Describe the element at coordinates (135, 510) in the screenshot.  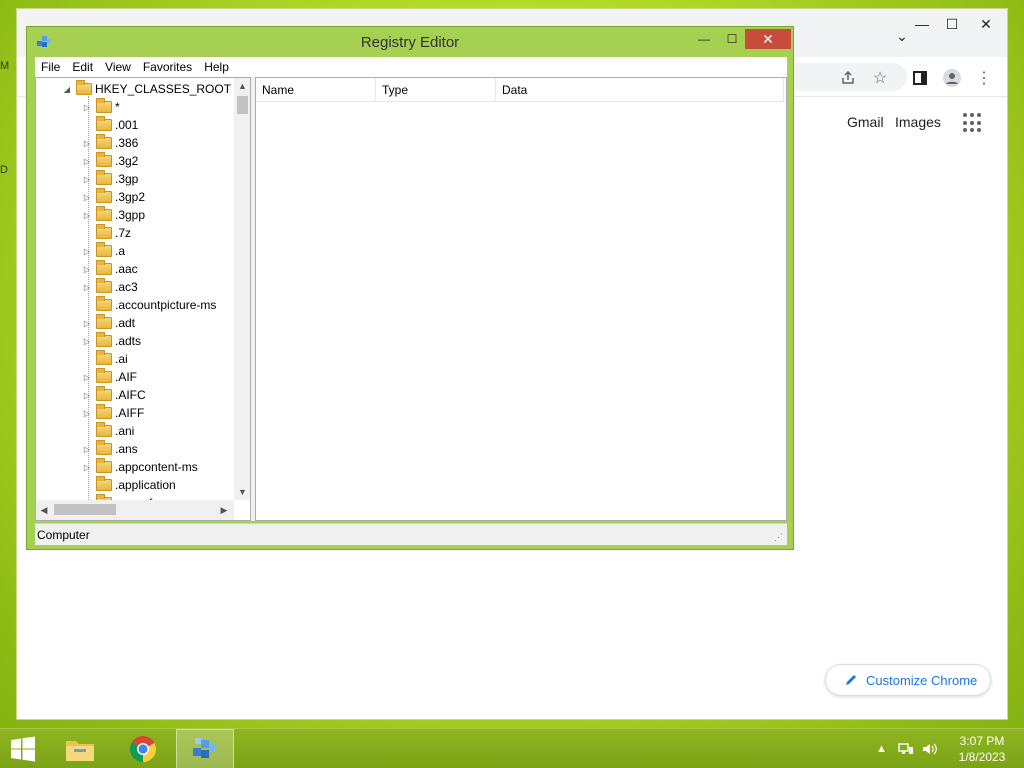
I see `tree-horizontal-scrollbar: ◀ ▶` at that location.